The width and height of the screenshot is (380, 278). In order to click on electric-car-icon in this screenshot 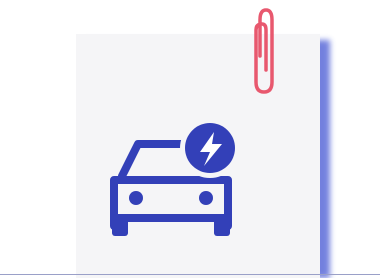, I will do `click(175, 177)`.